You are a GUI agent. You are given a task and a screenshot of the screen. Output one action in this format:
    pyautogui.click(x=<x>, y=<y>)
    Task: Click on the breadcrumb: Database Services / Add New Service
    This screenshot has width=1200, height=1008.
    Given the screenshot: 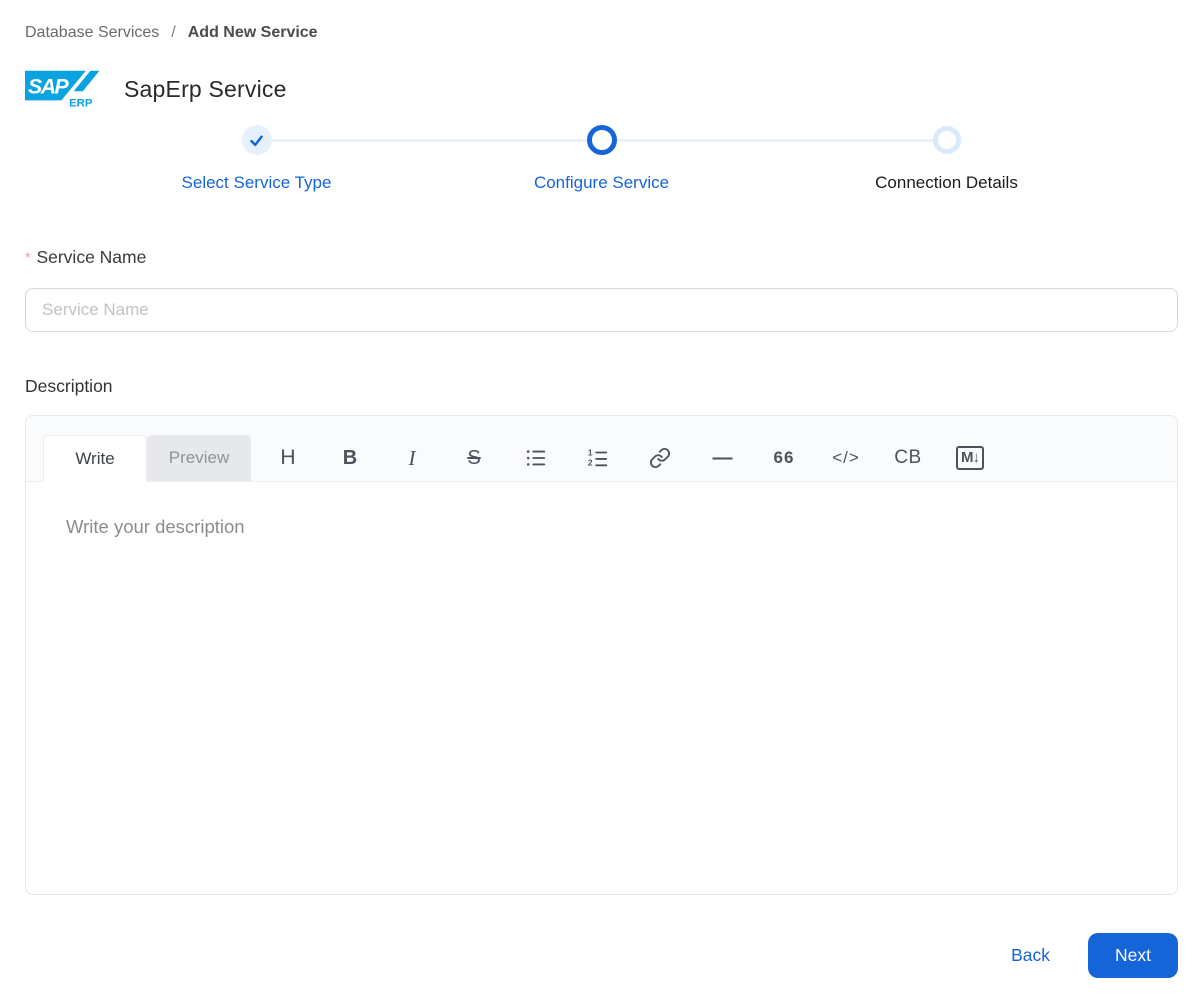 What is the action you would take?
    pyautogui.click(x=601, y=33)
    